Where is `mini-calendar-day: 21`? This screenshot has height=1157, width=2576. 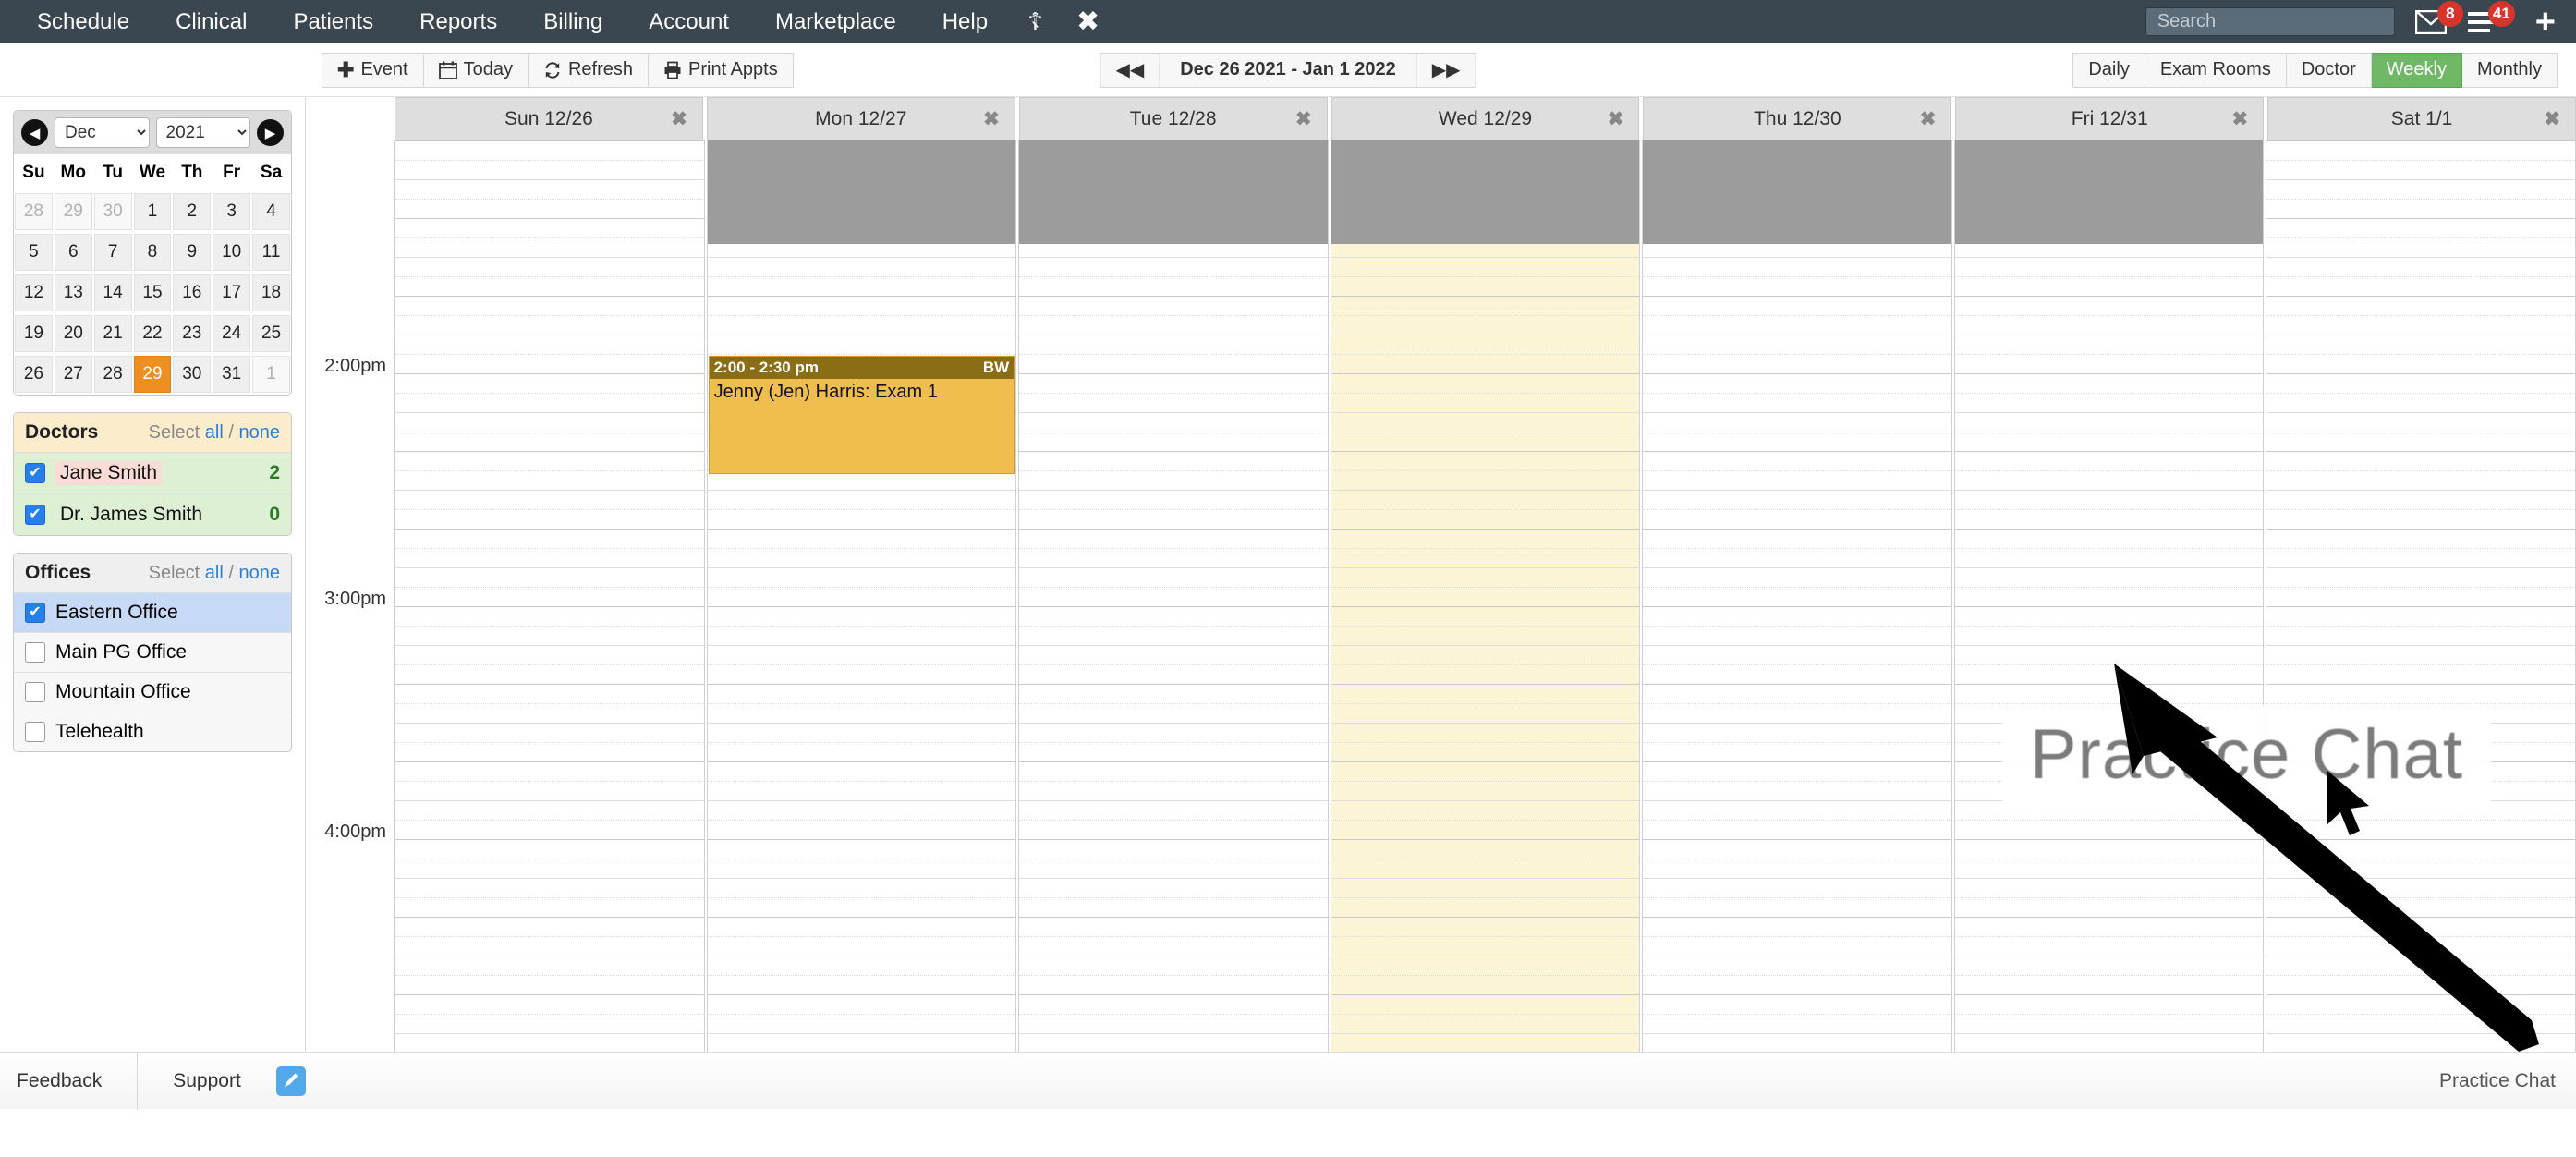 mini-calendar-day: 21 is located at coordinates (112, 333).